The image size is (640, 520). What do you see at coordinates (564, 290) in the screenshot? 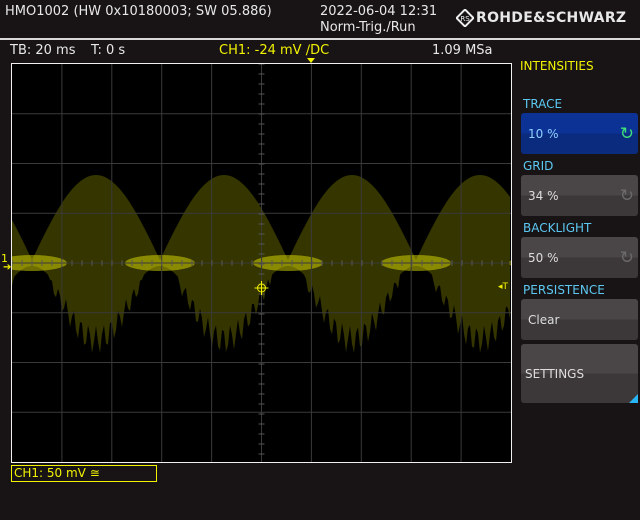
I see `persistence-label: PERSISTENCE` at bounding box center [564, 290].